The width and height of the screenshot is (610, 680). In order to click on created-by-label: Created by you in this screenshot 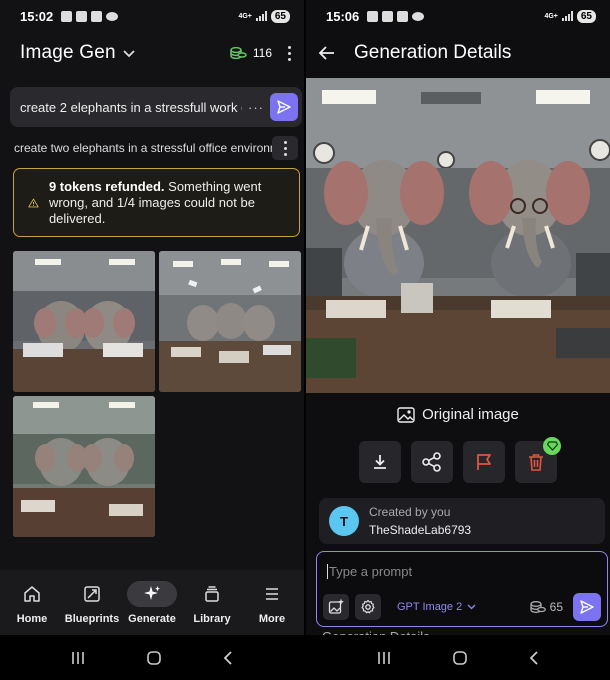, I will do `click(410, 512)`.